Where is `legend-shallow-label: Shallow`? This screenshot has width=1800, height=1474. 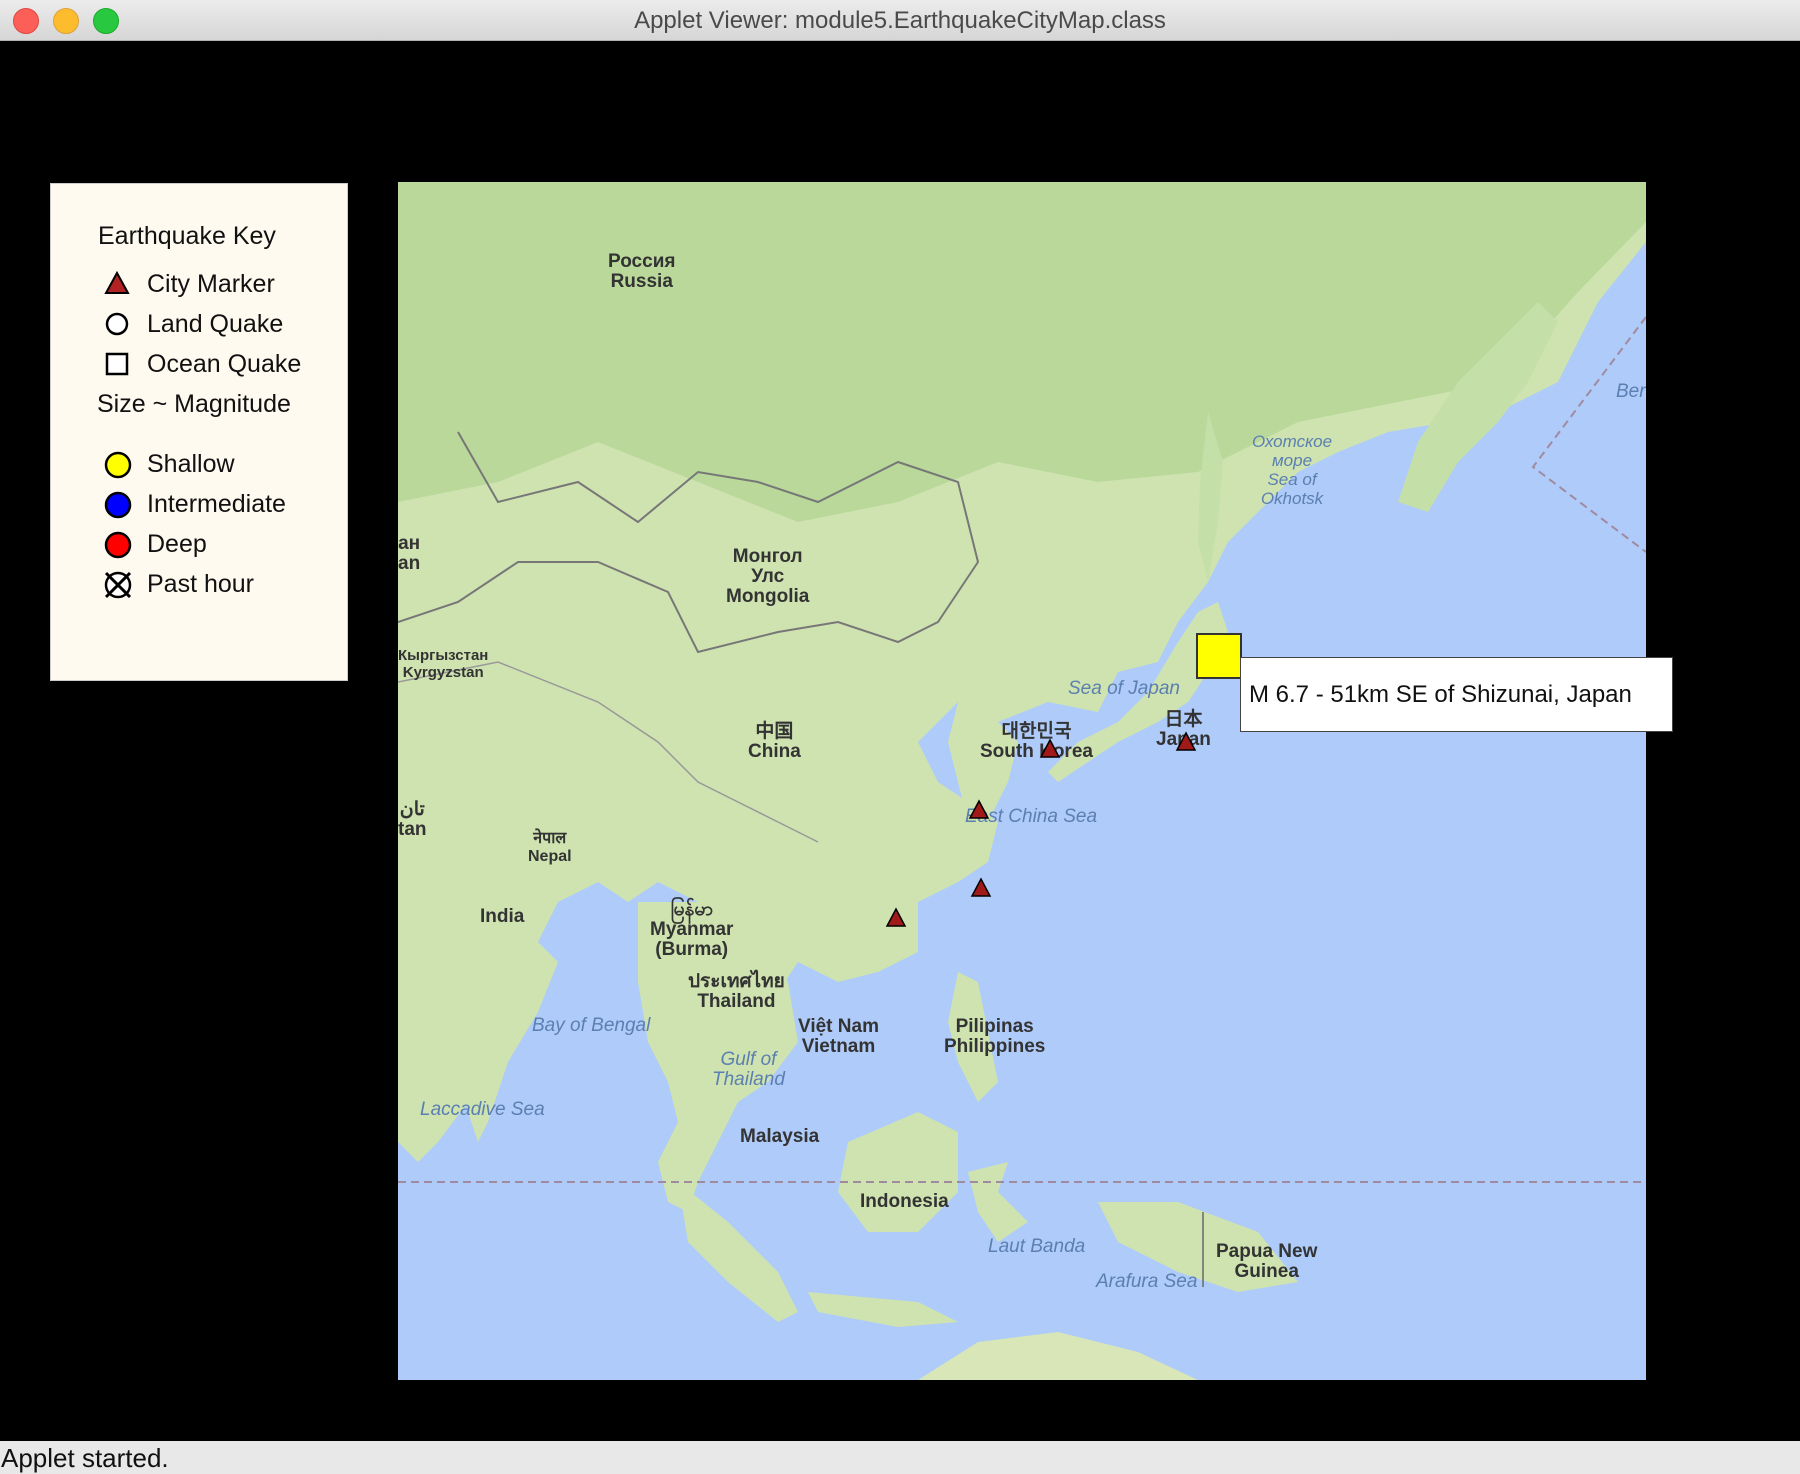 legend-shallow-label: Shallow is located at coordinates (191, 464).